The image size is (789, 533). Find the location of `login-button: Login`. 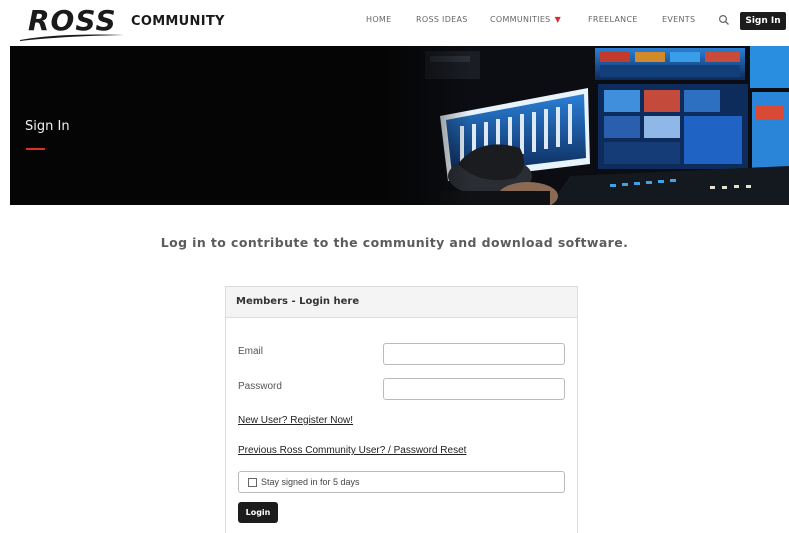

login-button: Login is located at coordinates (258, 512).